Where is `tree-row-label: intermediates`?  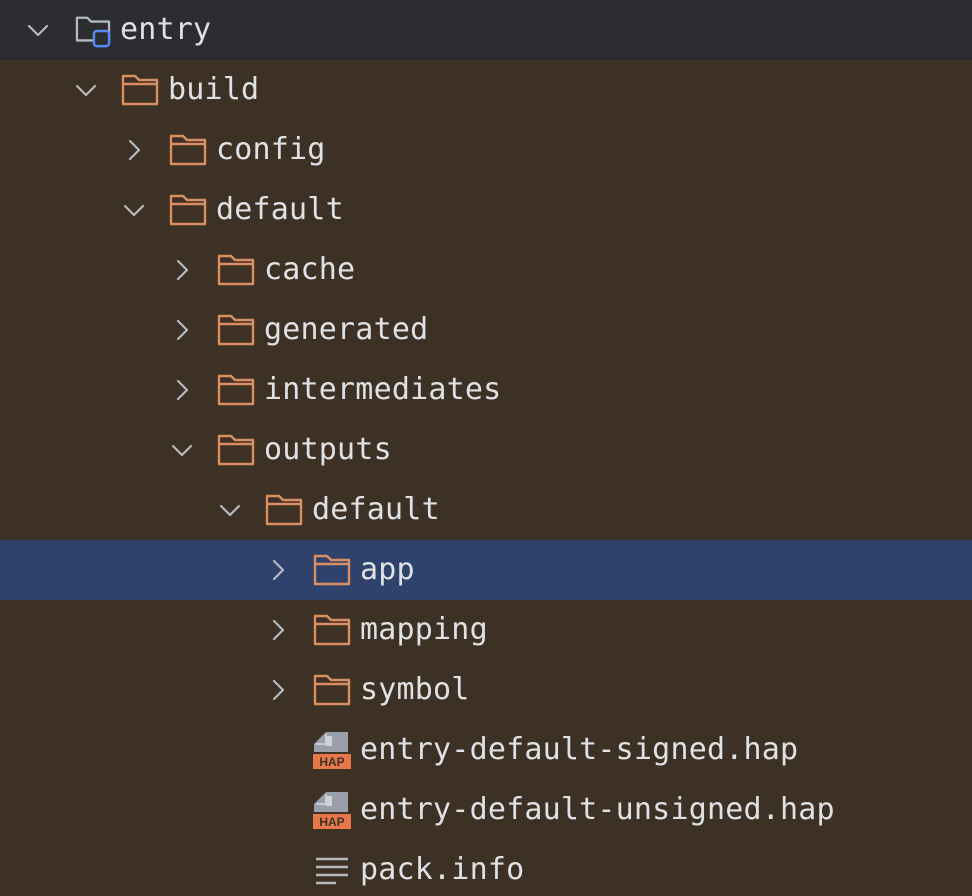
tree-row-label: intermediates is located at coordinates (383, 389).